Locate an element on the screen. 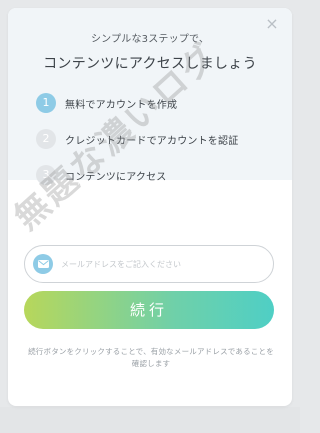  step-label: コンテンツにアクセス is located at coordinates (116, 177).